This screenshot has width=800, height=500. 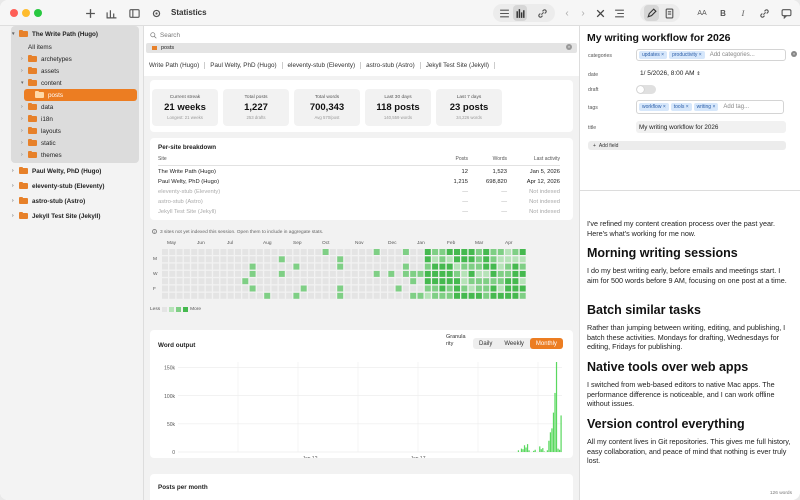 What do you see at coordinates (651, 13) in the screenshot?
I see `pen-icon` at bounding box center [651, 13].